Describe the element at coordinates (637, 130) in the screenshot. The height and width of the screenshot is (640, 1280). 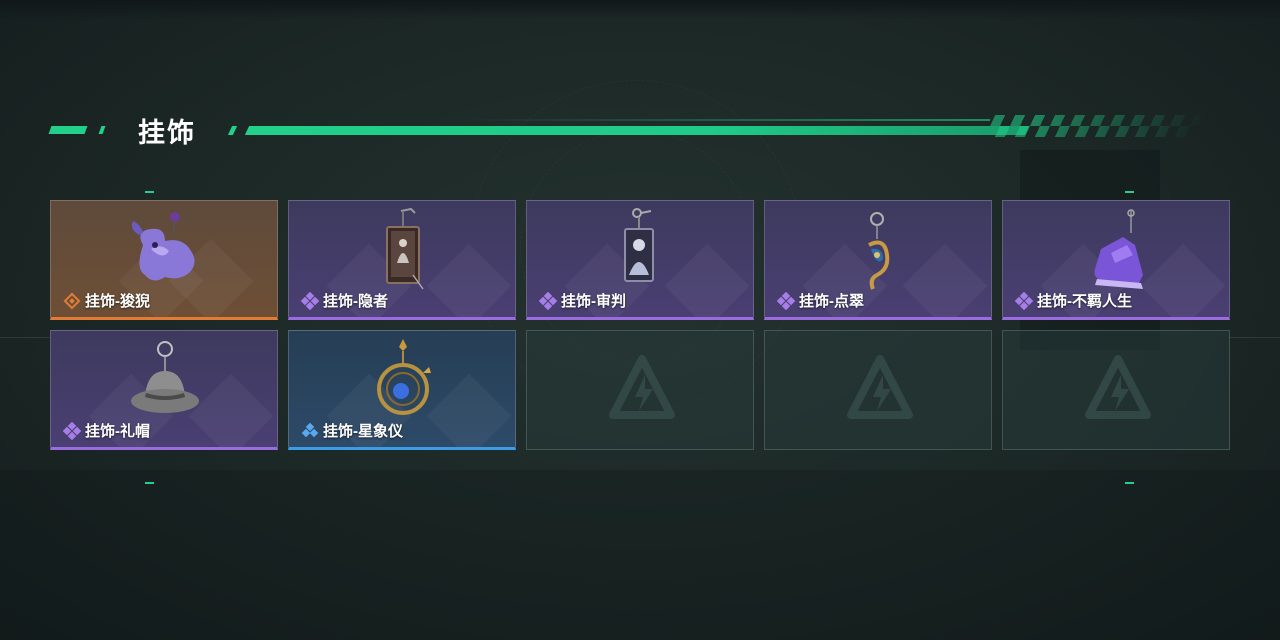
I see `header-accent-line` at that location.